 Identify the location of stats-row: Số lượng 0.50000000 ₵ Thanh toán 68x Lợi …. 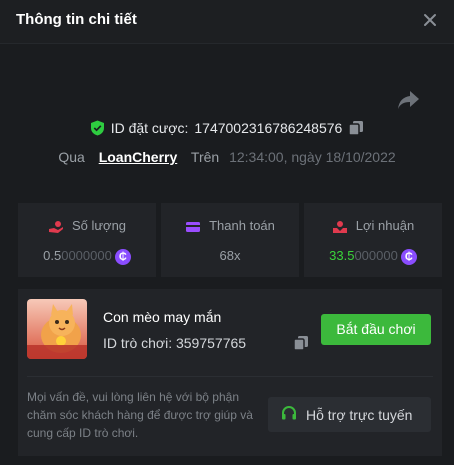
(230, 240).